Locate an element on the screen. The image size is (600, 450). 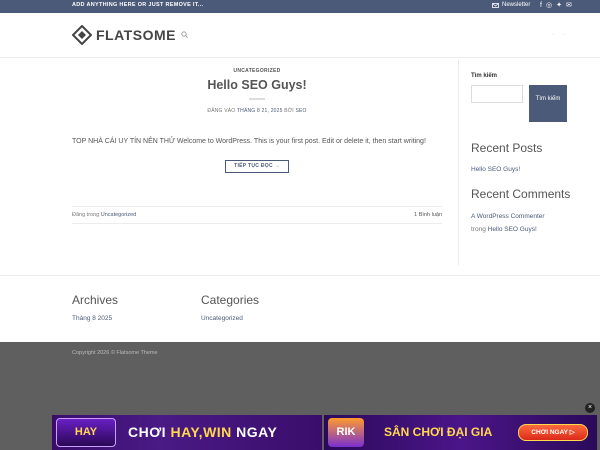
post-footer: Đăng trong Uncategorized 1 Bình luận is located at coordinates (257, 215).